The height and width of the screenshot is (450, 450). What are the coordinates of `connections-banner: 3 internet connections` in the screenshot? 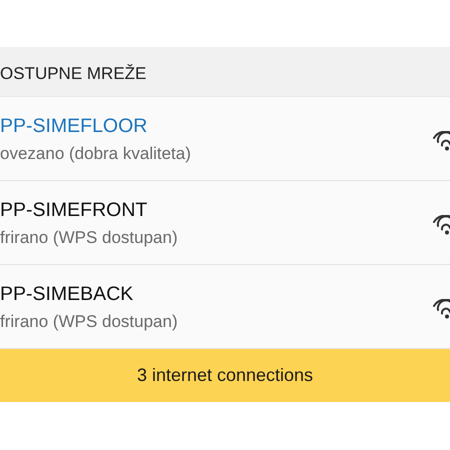 It's located at (225, 375).